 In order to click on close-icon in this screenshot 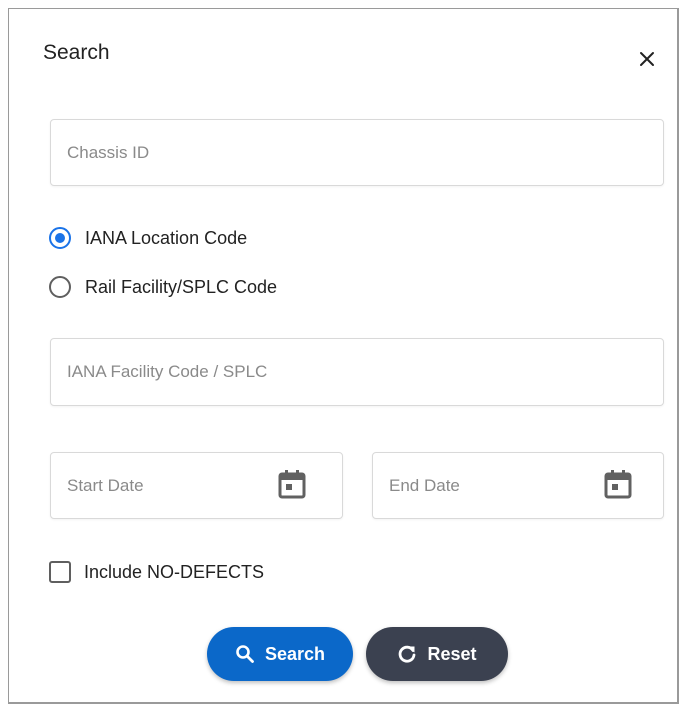, I will do `click(647, 59)`.